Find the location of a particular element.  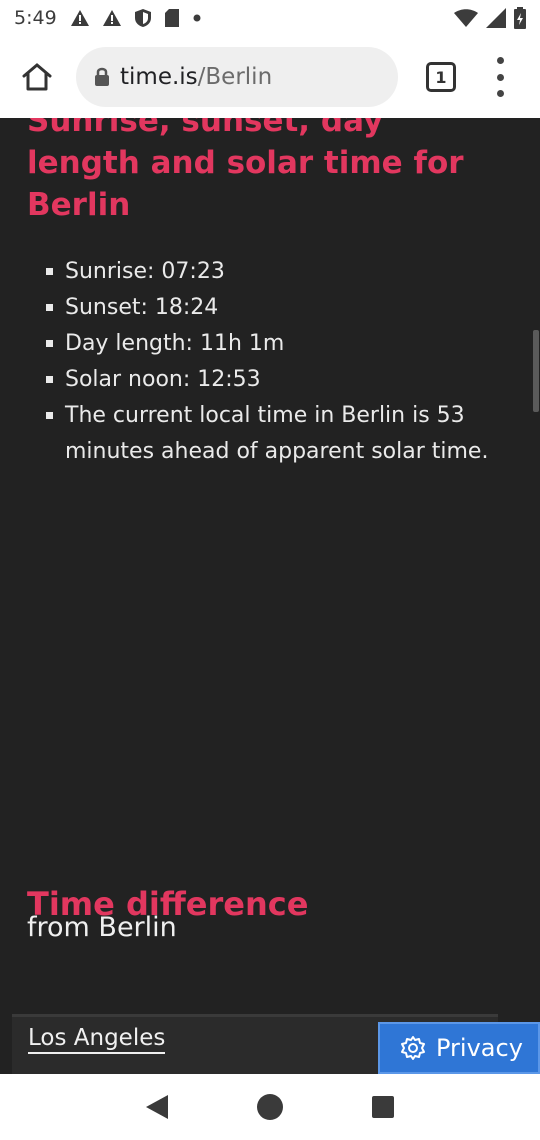

privacy-button: Privacy is located at coordinates (459, 1048).